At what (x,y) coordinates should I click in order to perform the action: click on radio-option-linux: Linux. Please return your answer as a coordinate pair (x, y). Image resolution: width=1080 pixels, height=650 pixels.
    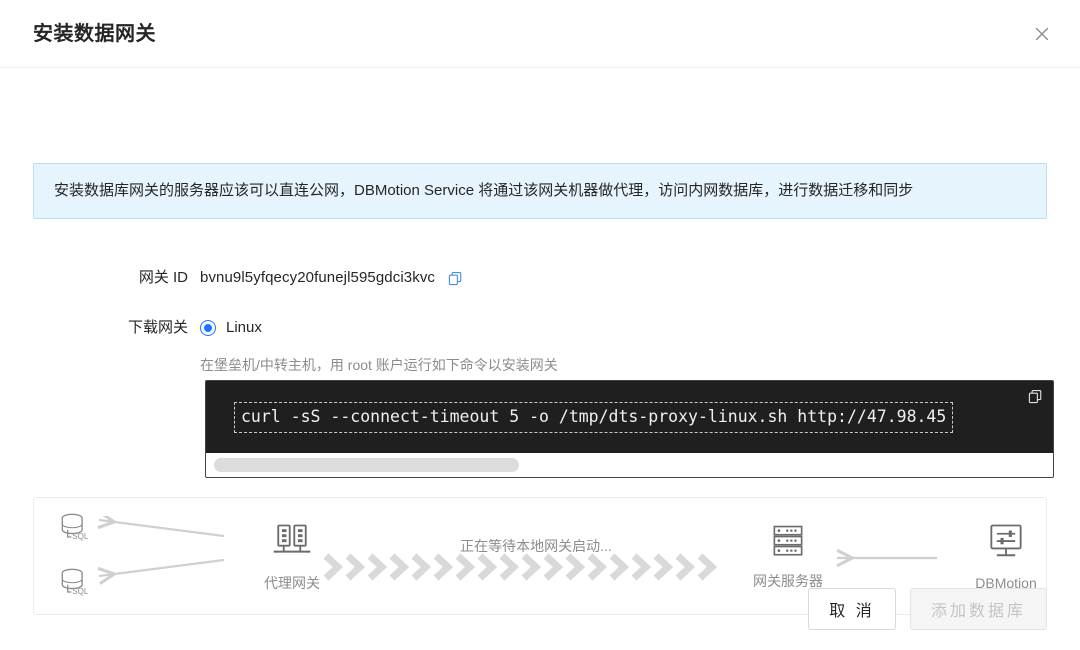
    Looking at the image, I should click on (231, 328).